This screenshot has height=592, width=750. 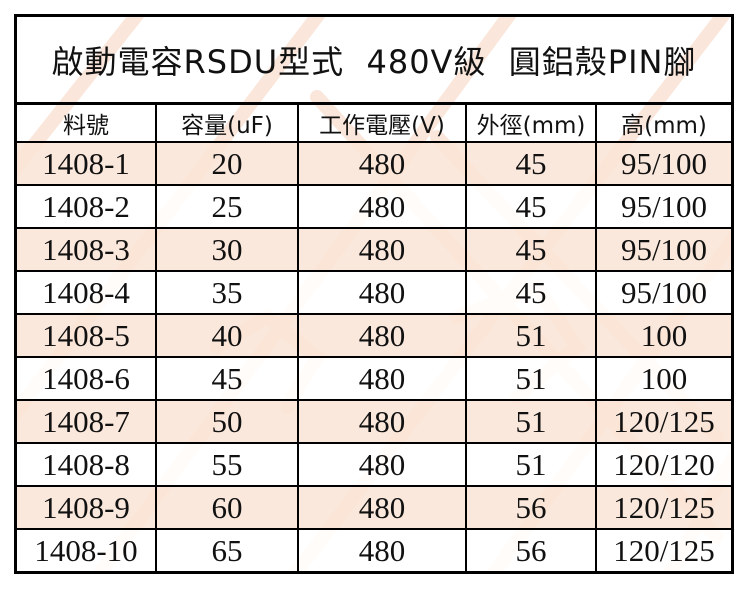 What do you see at coordinates (87, 163) in the screenshot?
I see `part-number-cell: 1408-1` at bounding box center [87, 163].